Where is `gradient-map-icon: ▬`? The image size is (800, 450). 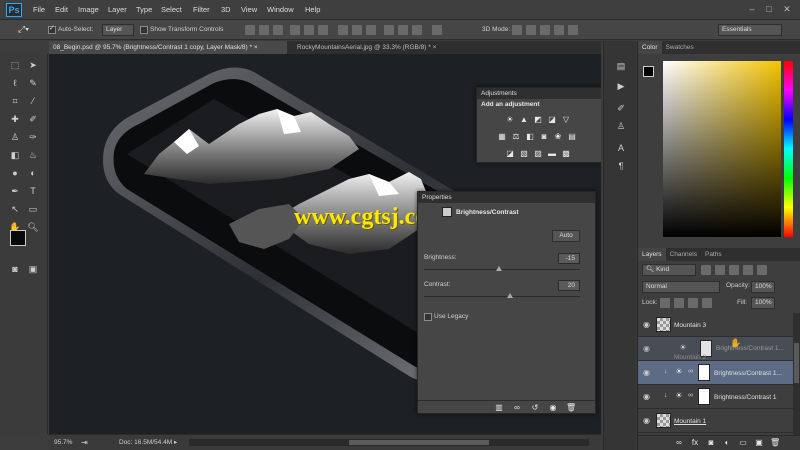 gradient-map-icon: ▬ is located at coordinates (552, 154).